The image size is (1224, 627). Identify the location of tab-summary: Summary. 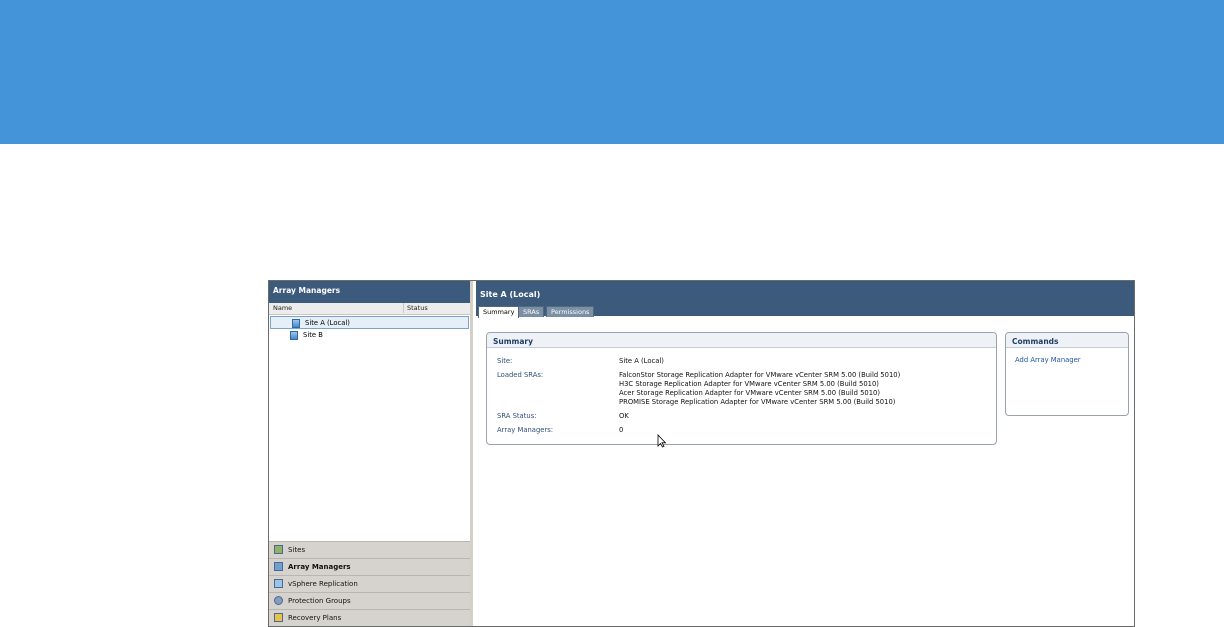
(499, 312).